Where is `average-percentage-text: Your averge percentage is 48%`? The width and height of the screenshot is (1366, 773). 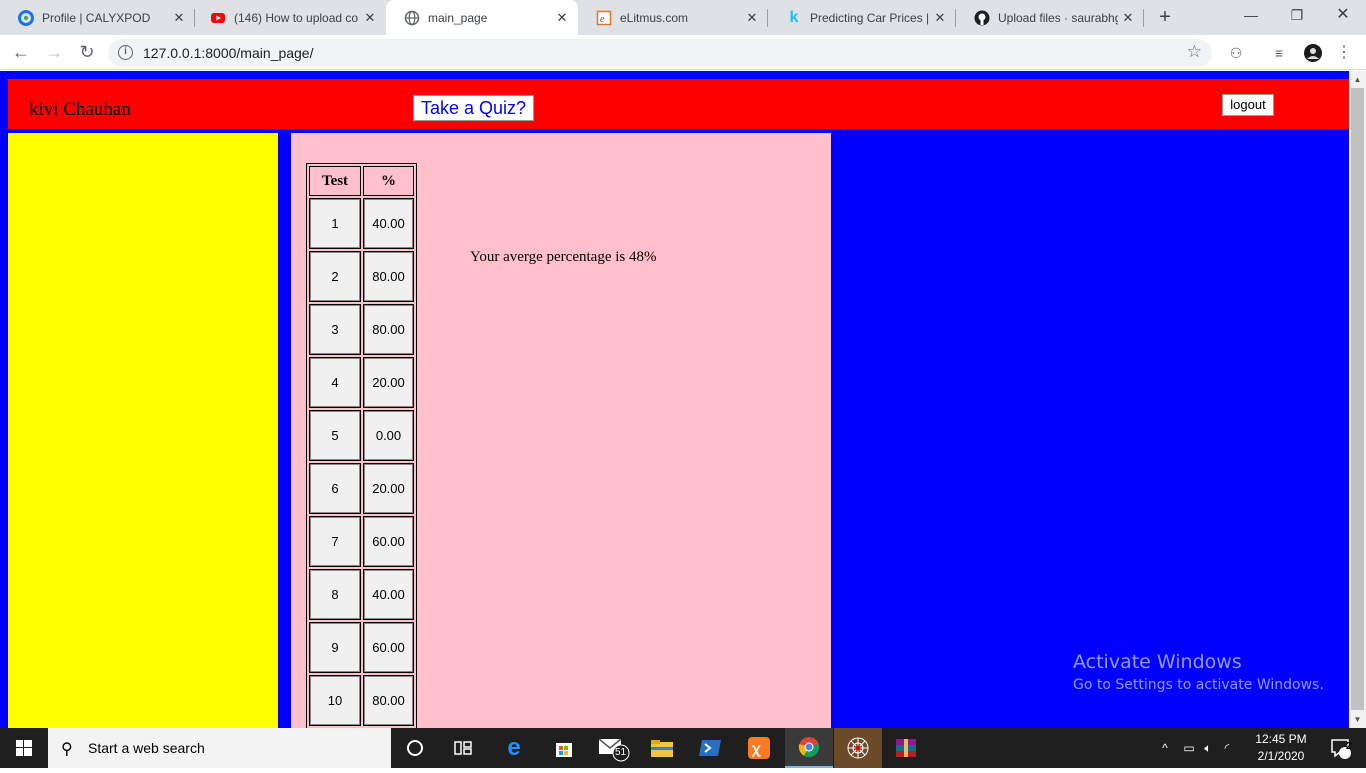 average-percentage-text: Your averge percentage is 48% is located at coordinates (563, 257).